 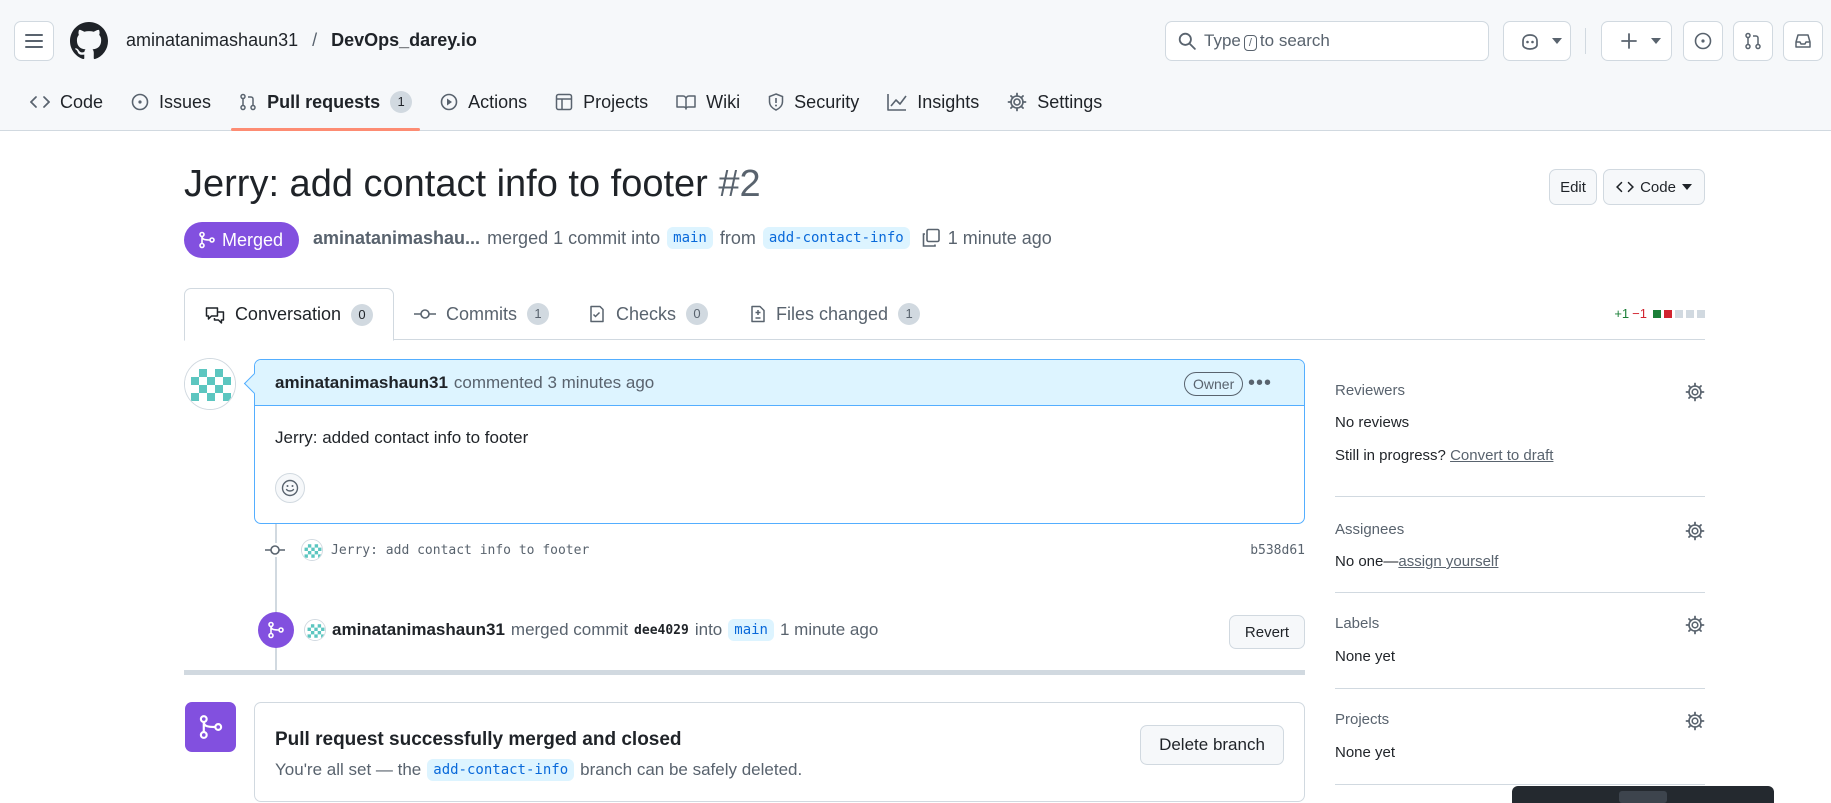 I want to click on tab-conversation: Conversation 0, so click(x=289, y=314).